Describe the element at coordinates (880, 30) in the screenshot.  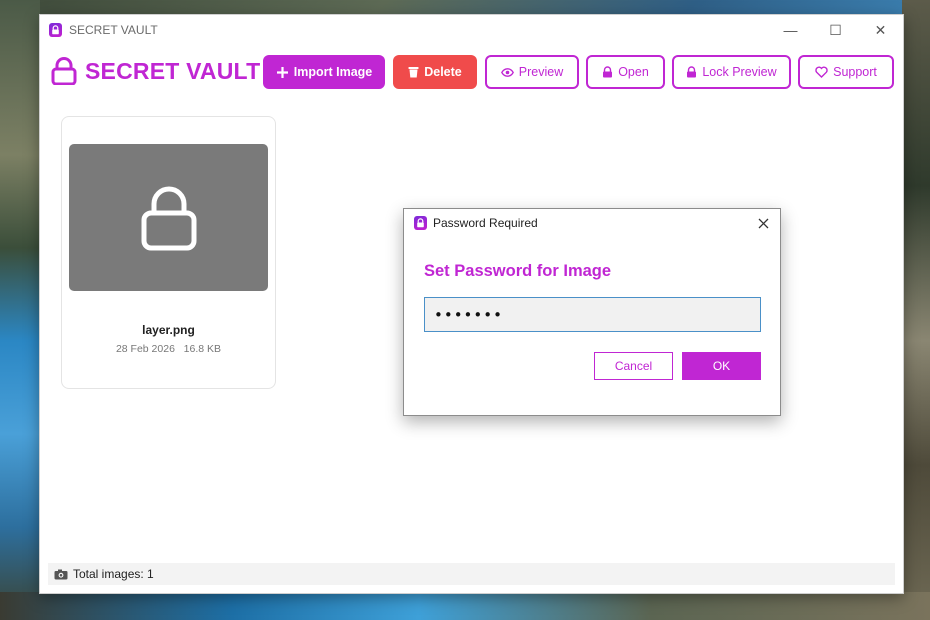
I see `close-button: ✕` at that location.